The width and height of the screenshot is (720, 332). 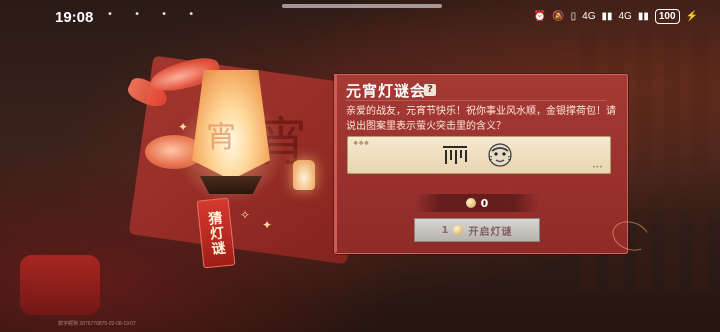 I want to click on riddle-picture, so click(x=477, y=155).